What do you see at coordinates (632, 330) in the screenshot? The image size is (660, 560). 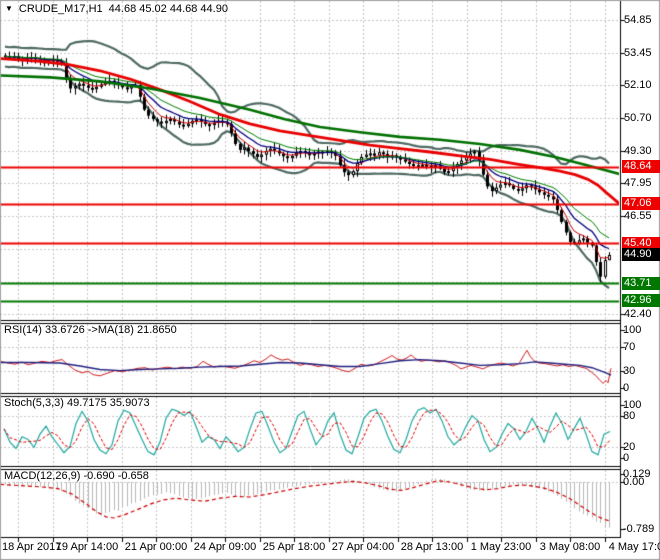 I see `rsi-axis-label: 100` at bounding box center [632, 330].